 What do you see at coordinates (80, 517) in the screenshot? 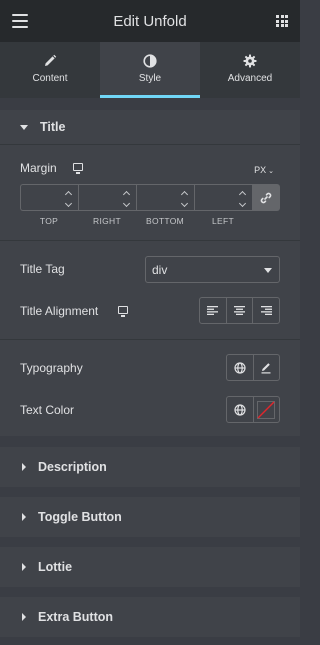
I see `section-label: Toggle Button` at bounding box center [80, 517].